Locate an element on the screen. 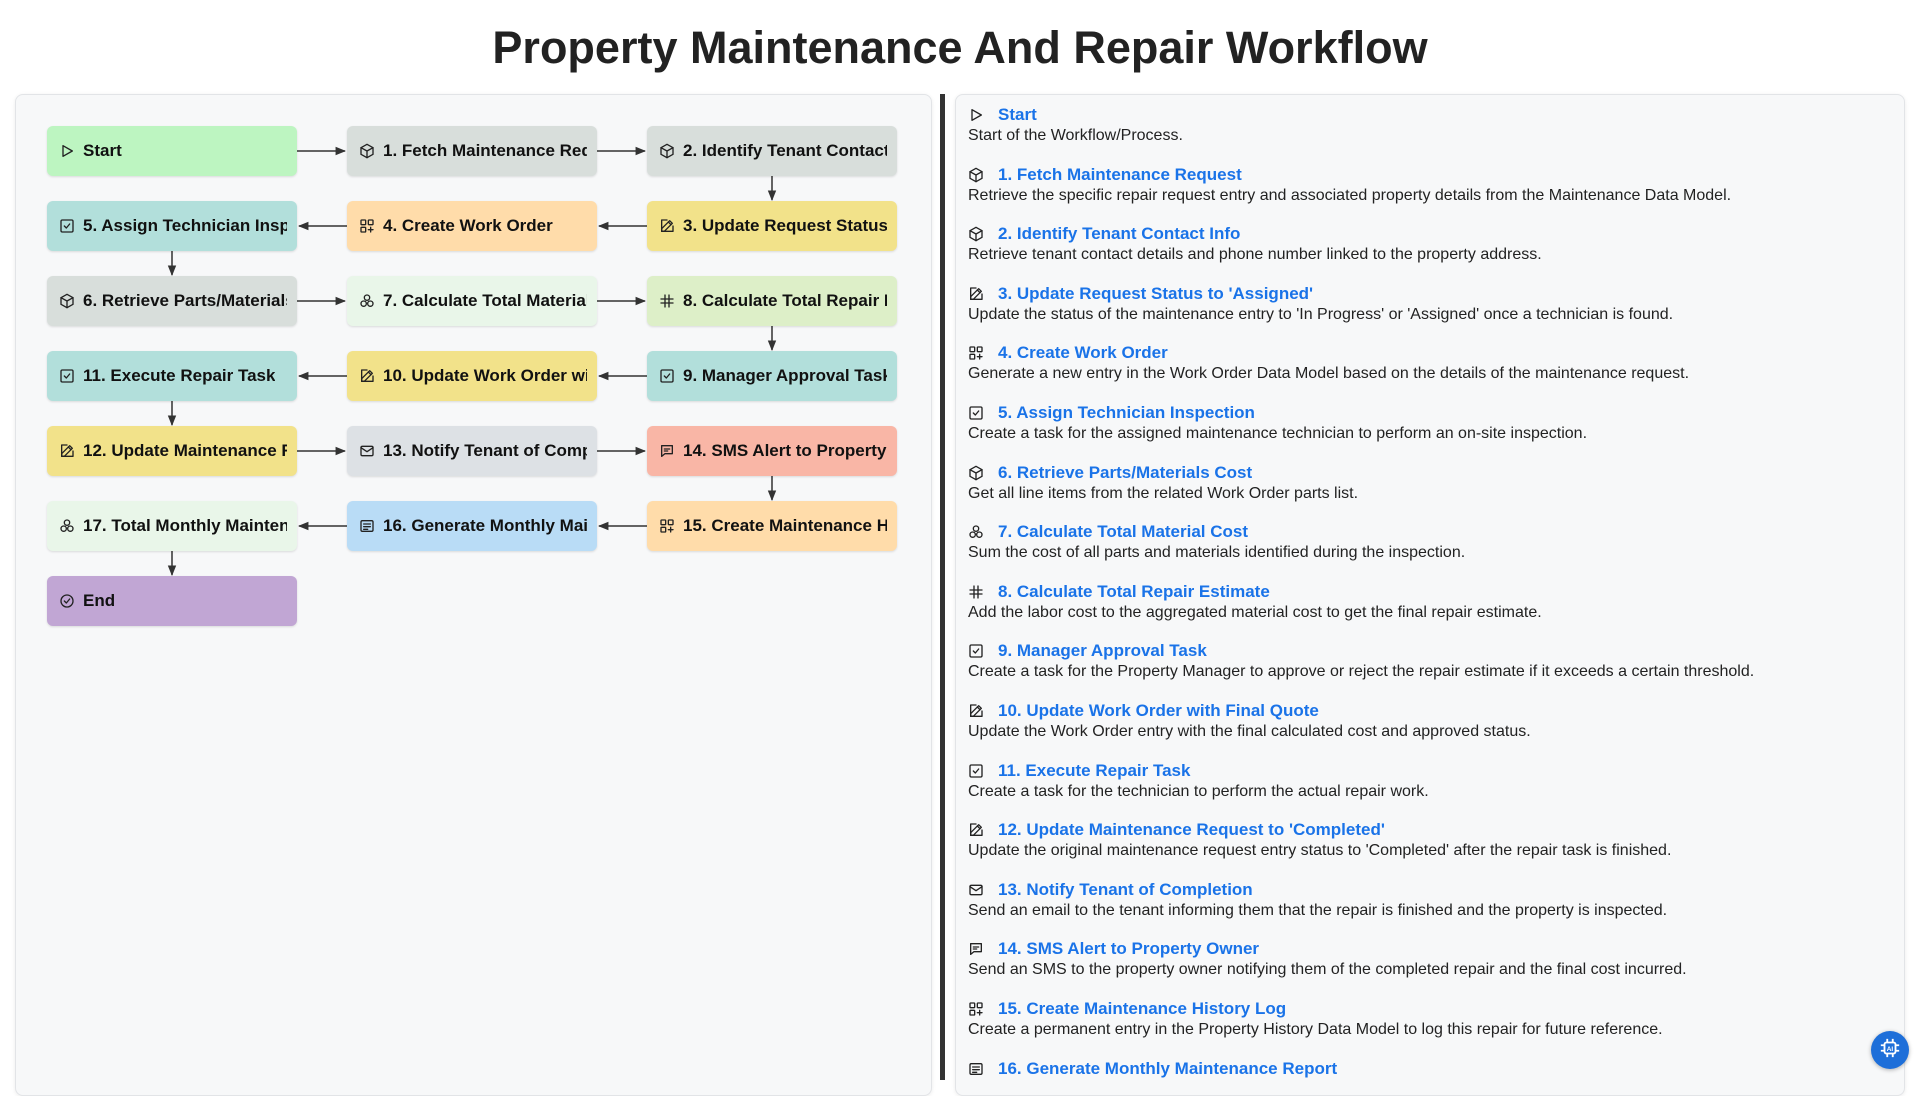 This screenshot has width=1920, height=1096. step-header: 1. Fetch Maintenance Request is located at coordinates (1428, 175).